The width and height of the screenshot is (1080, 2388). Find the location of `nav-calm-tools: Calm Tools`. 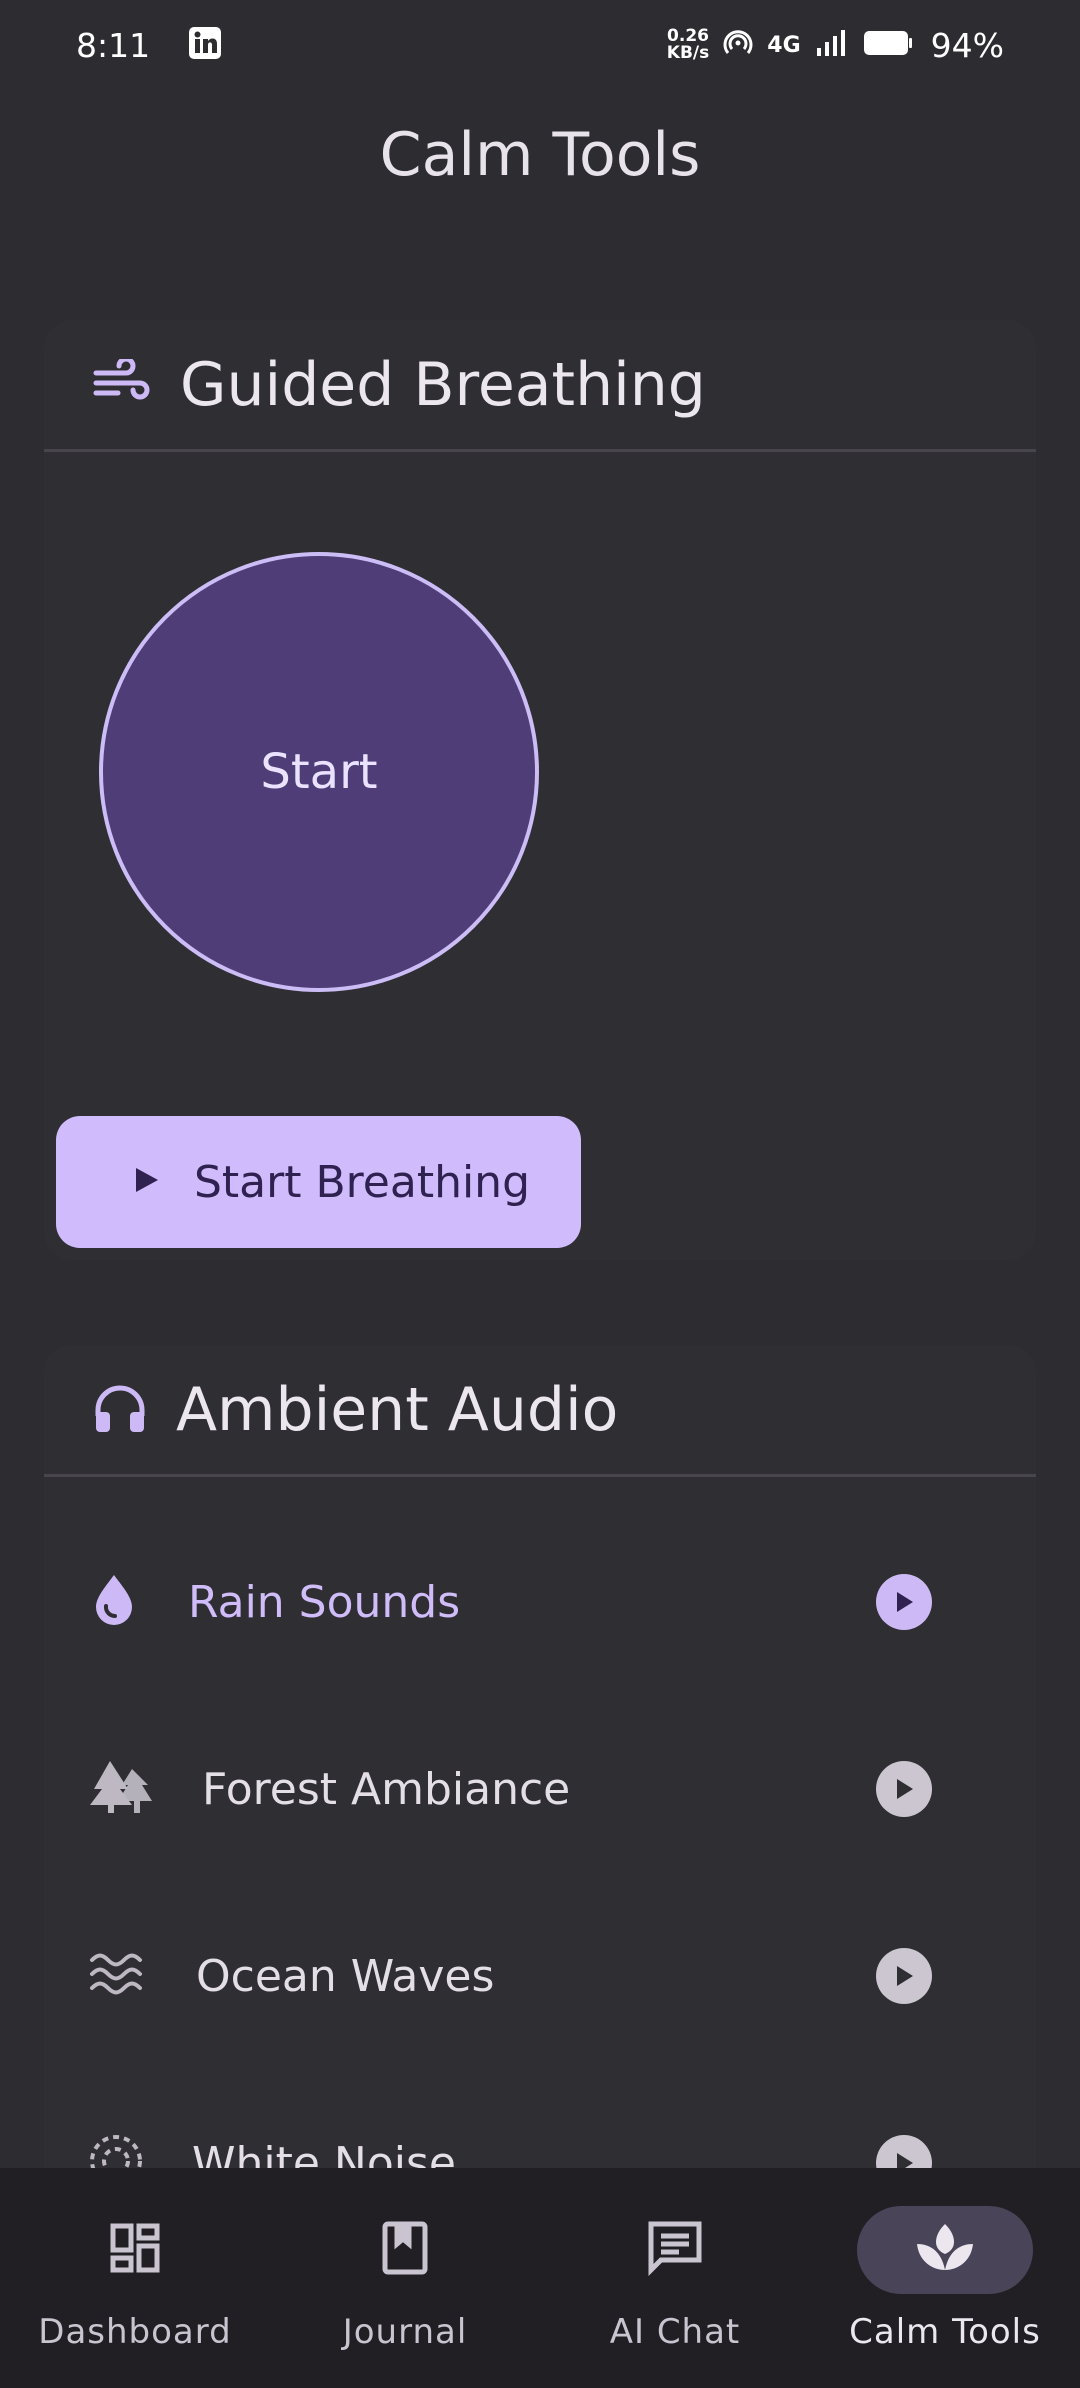

nav-calm-tools: Calm Tools is located at coordinates (945, 2278).